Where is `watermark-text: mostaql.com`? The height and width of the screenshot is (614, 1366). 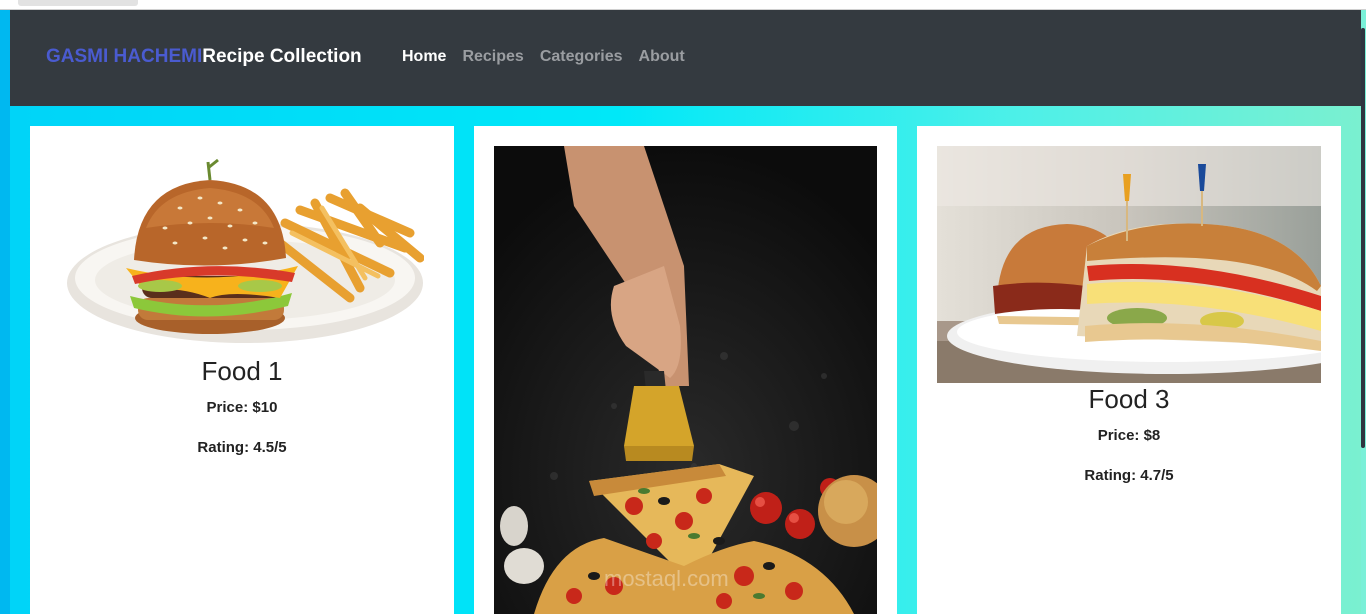
watermark-text: mostaql.com is located at coordinates (666, 578).